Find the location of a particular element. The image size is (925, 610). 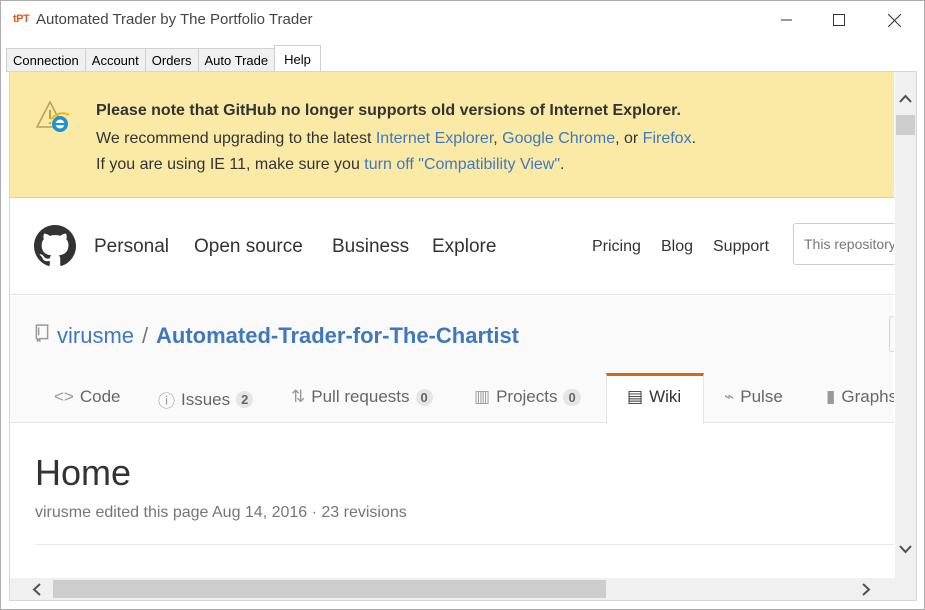

repository-search-input: This repository is located at coordinates (843, 244).